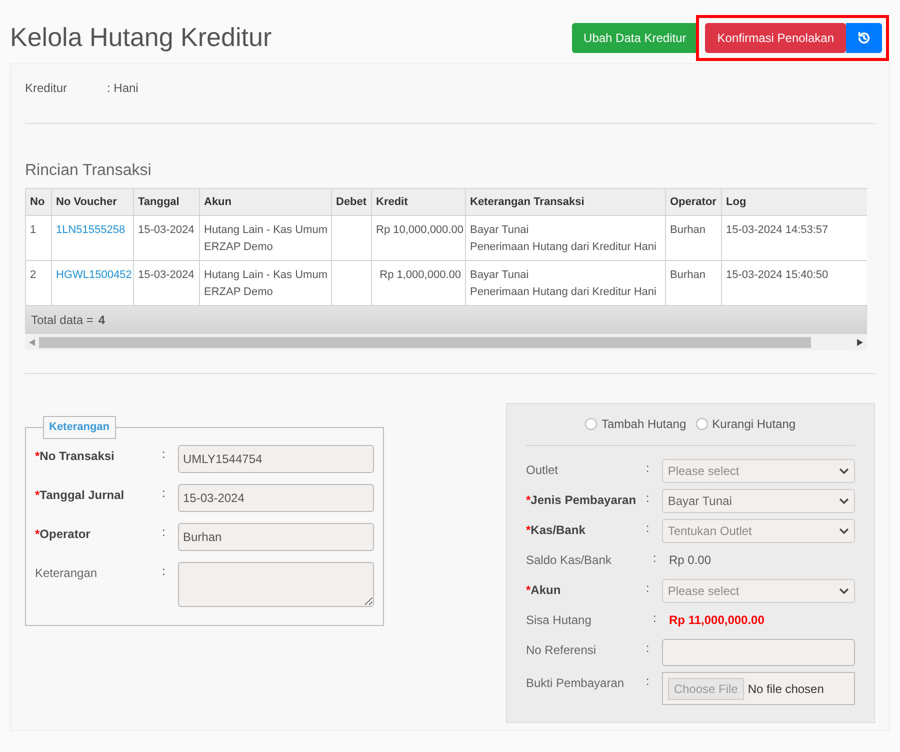  I want to click on table-cell-text: Rp 1,000,000.00, so click(420, 275).